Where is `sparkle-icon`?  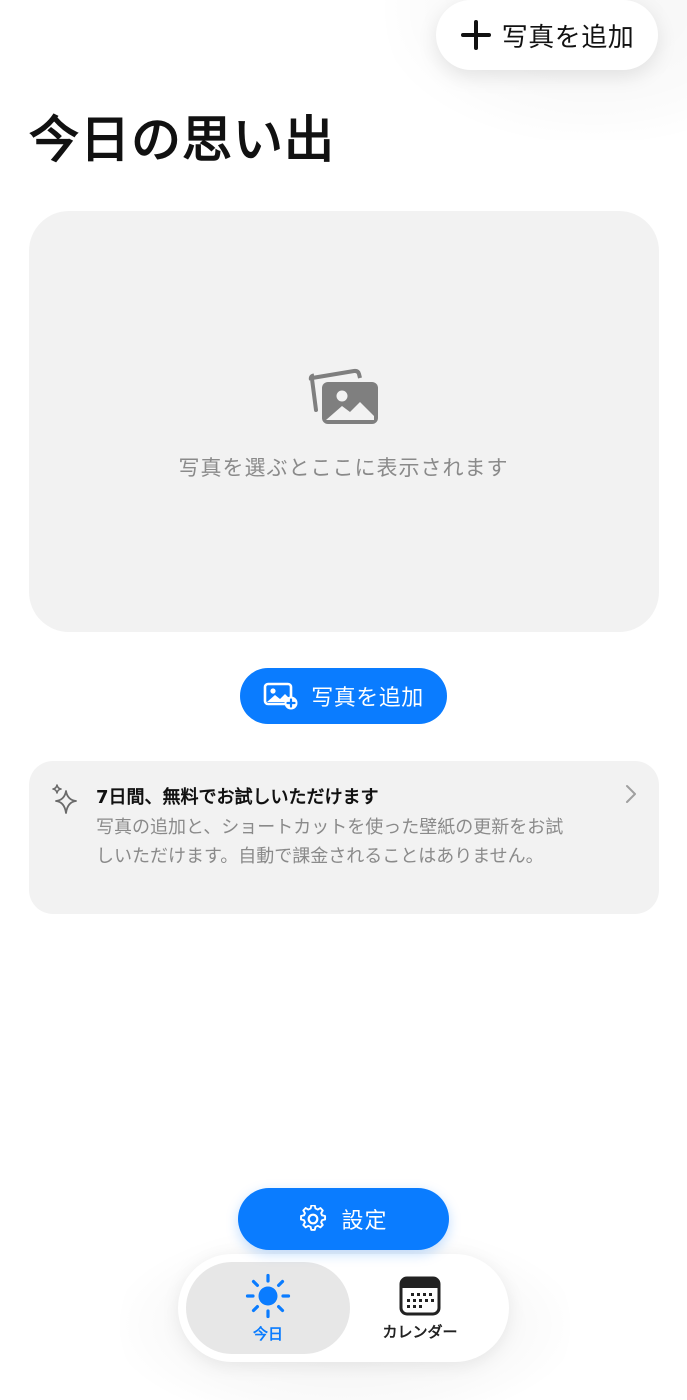 sparkle-icon is located at coordinates (64, 799).